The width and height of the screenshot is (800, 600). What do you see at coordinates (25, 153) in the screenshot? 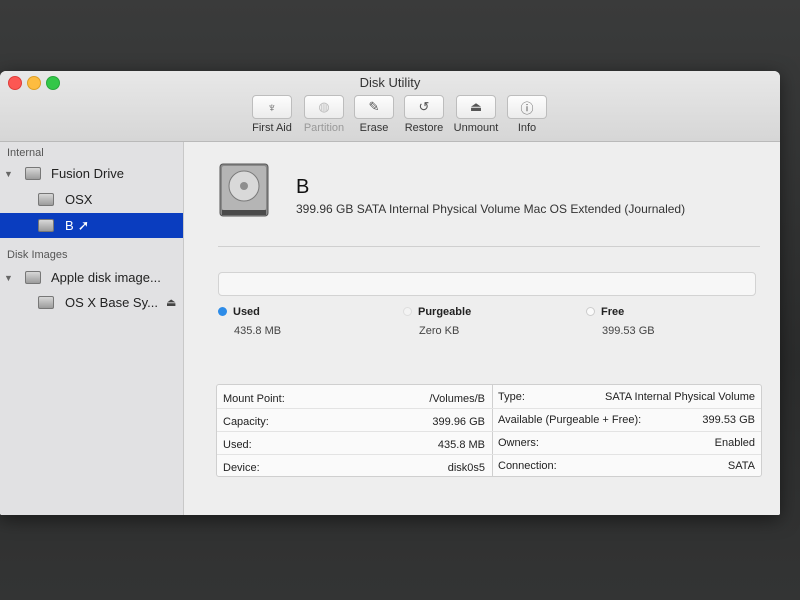
I see `sidebar-section-internal-header: Internal` at bounding box center [25, 153].